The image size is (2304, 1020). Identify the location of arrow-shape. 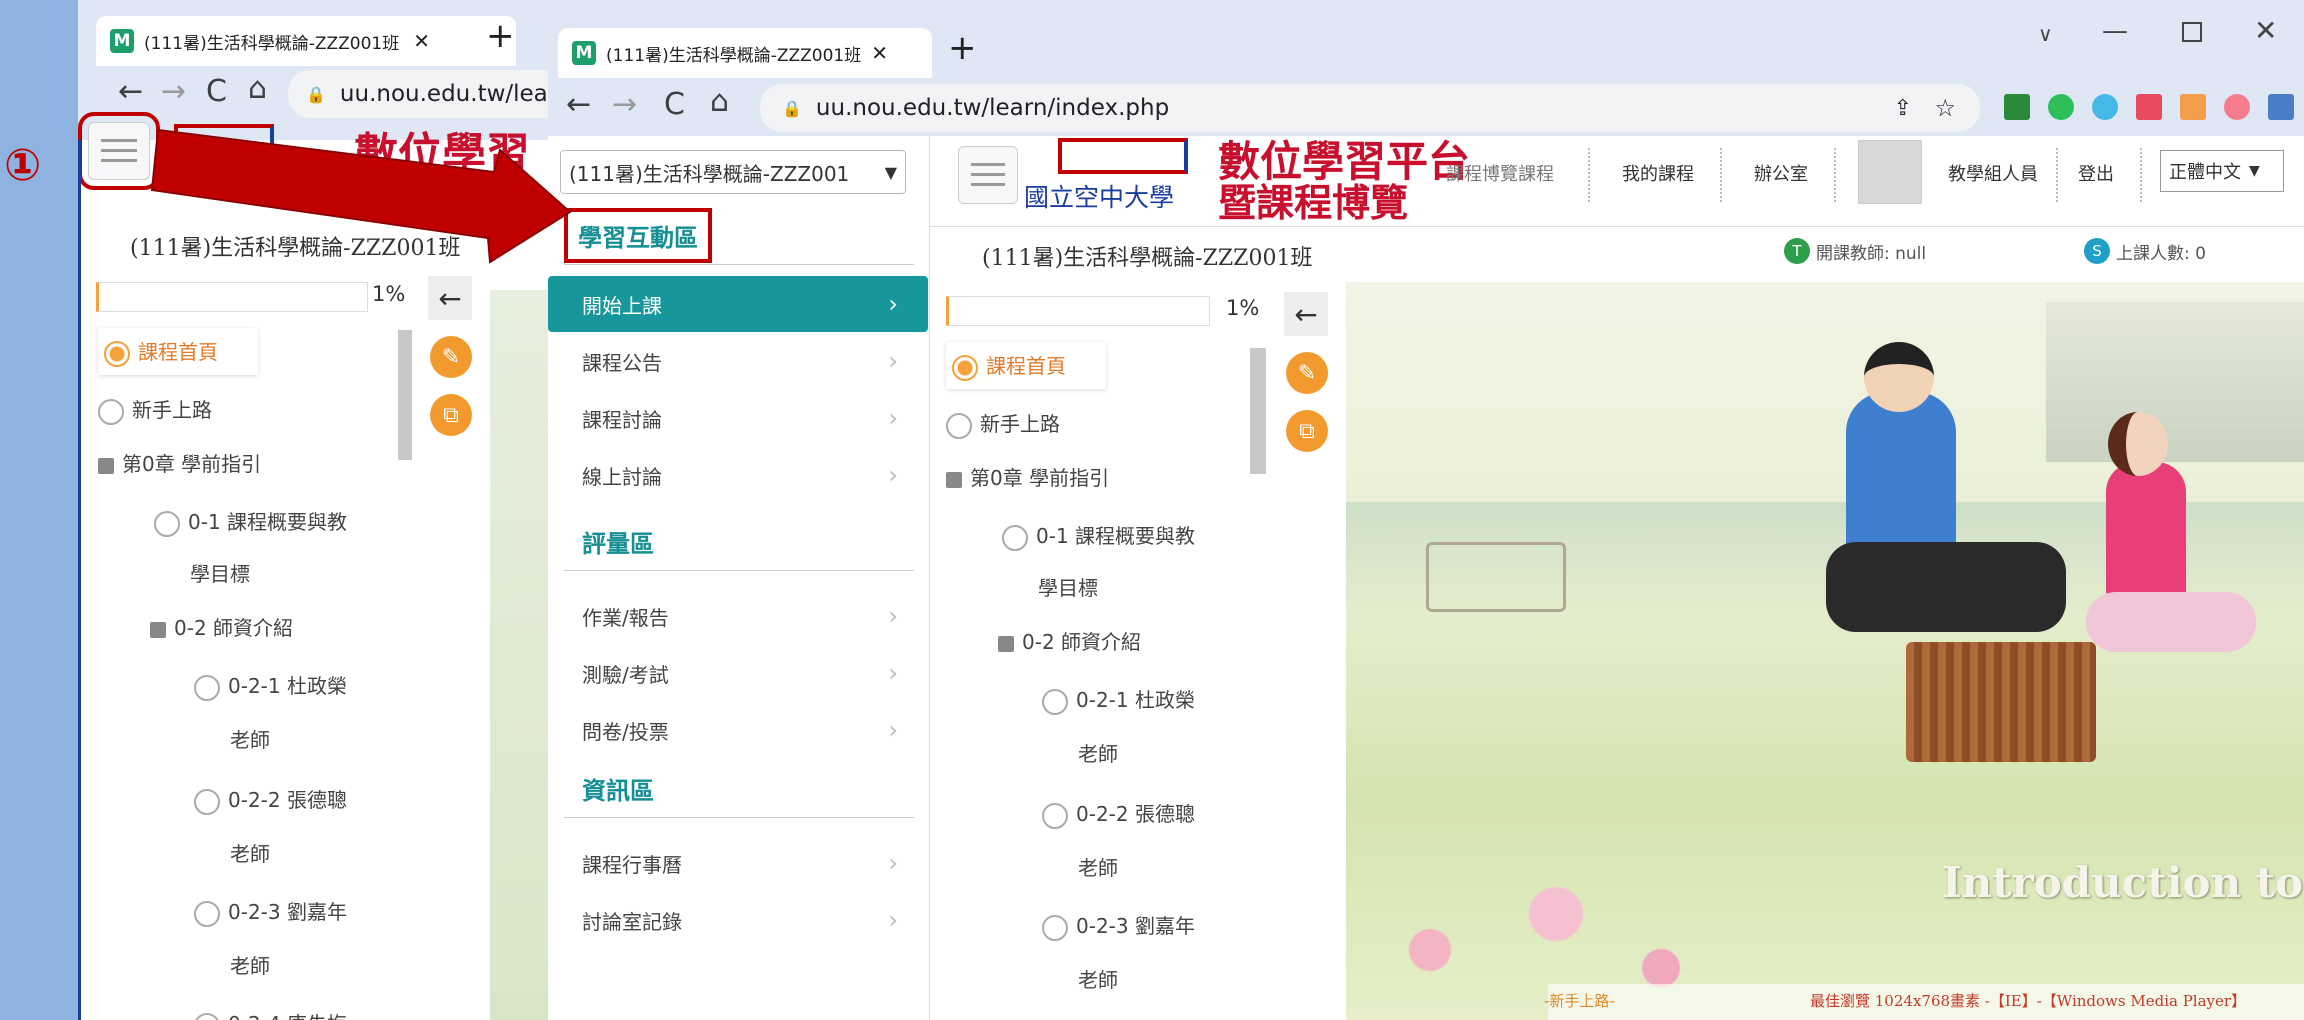
(361, 196).